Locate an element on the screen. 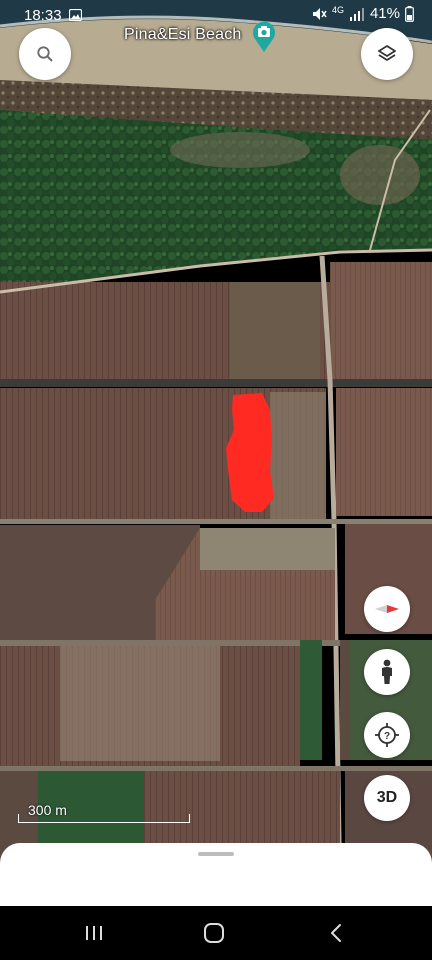 This screenshot has height=960, width=432. toggle-3d-label: 3D is located at coordinates (387, 797).